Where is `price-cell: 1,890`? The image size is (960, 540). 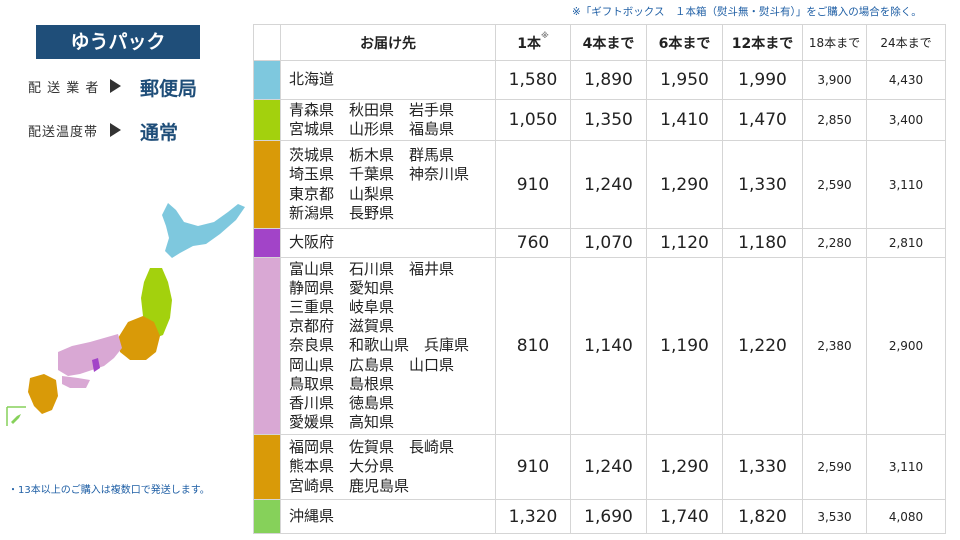
price-cell: 1,890 is located at coordinates (608, 80).